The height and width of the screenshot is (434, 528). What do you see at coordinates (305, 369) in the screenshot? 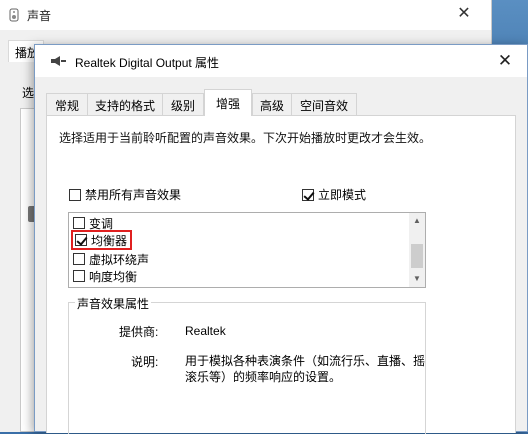
I see `description-value: 用于模拟各种表演条件（如流行乐、直播、摇滚乐等）的频率响应的设置。` at bounding box center [305, 369].